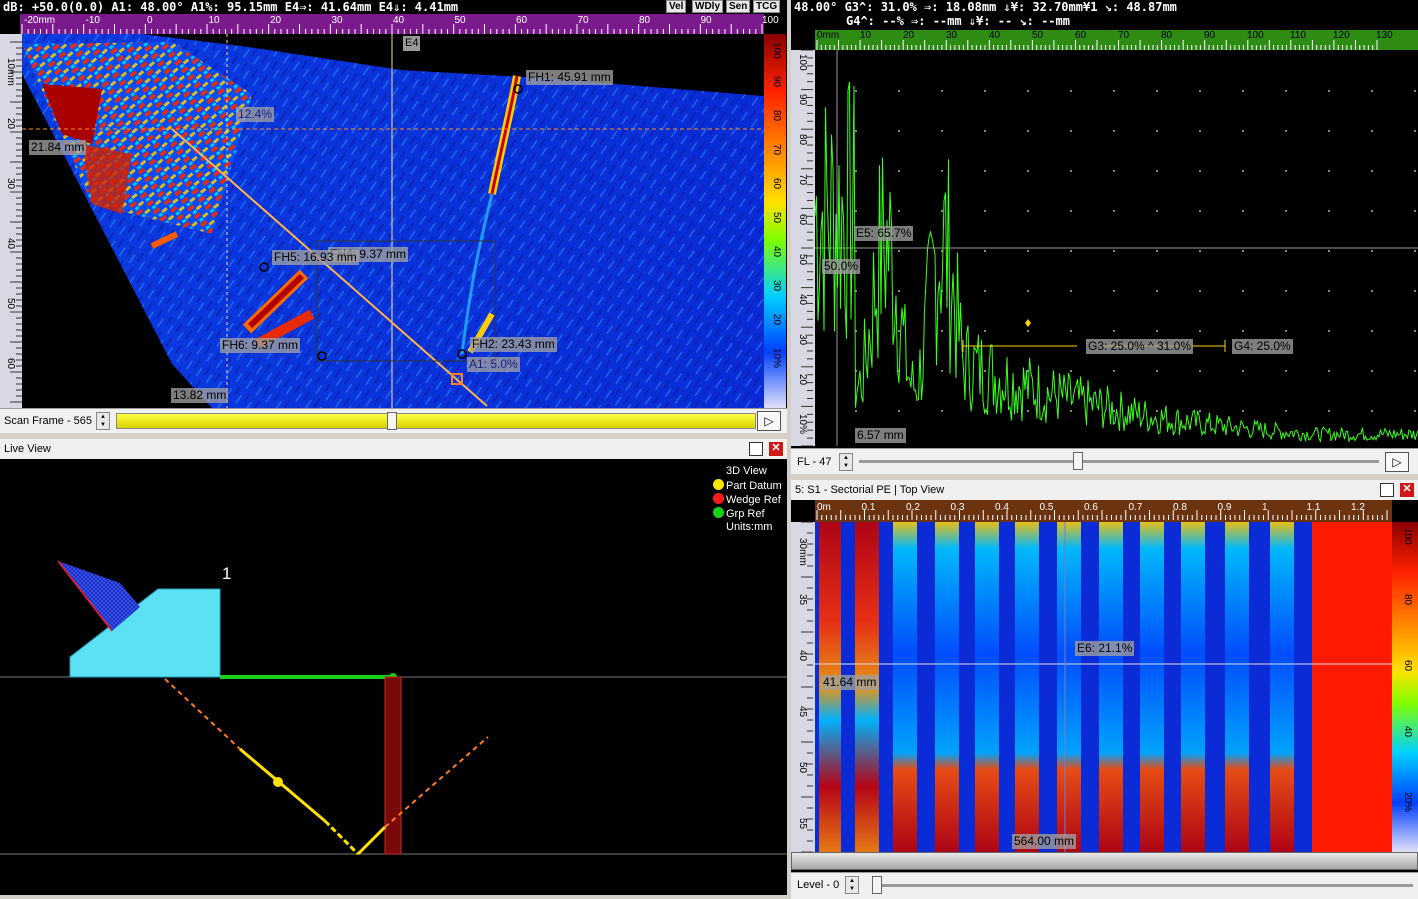 This screenshot has height=899, width=1418. Describe the element at coordinates (392, 24) in the screenshot. I see `sscan-top-ruler` at that location.